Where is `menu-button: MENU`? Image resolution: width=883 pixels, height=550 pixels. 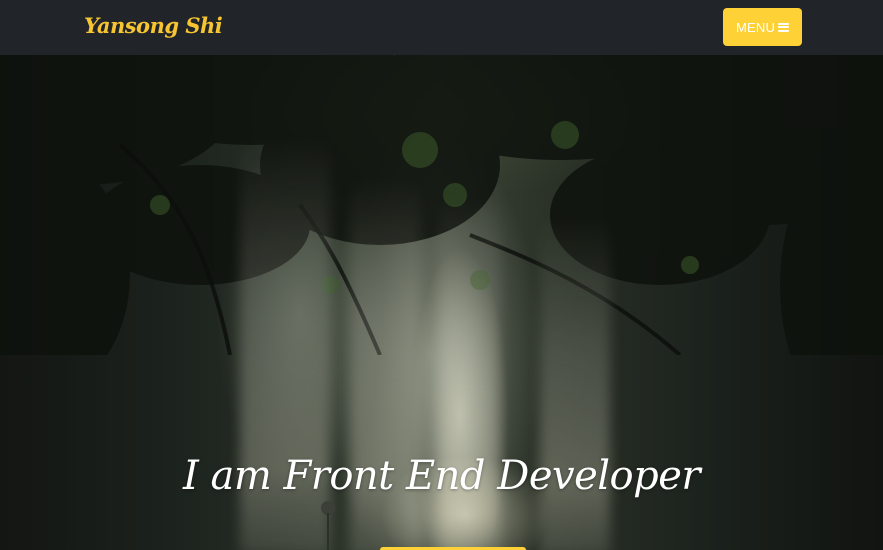 menu-button: MENU is located at coordinates (762, 27).